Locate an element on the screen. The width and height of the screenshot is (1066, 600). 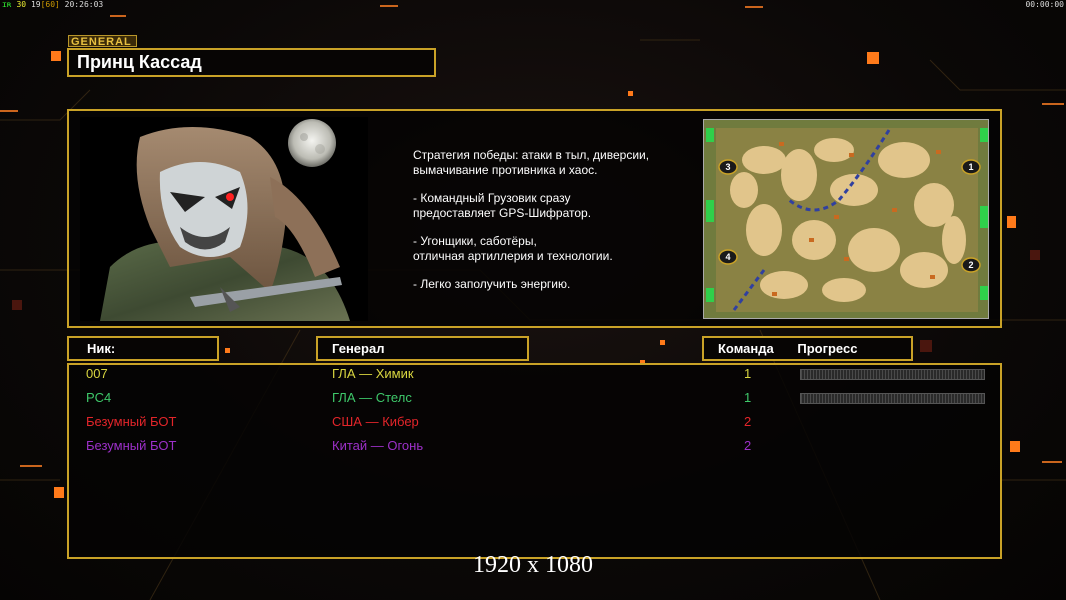
player-nick: 007 is located at coordinates (97, 373).